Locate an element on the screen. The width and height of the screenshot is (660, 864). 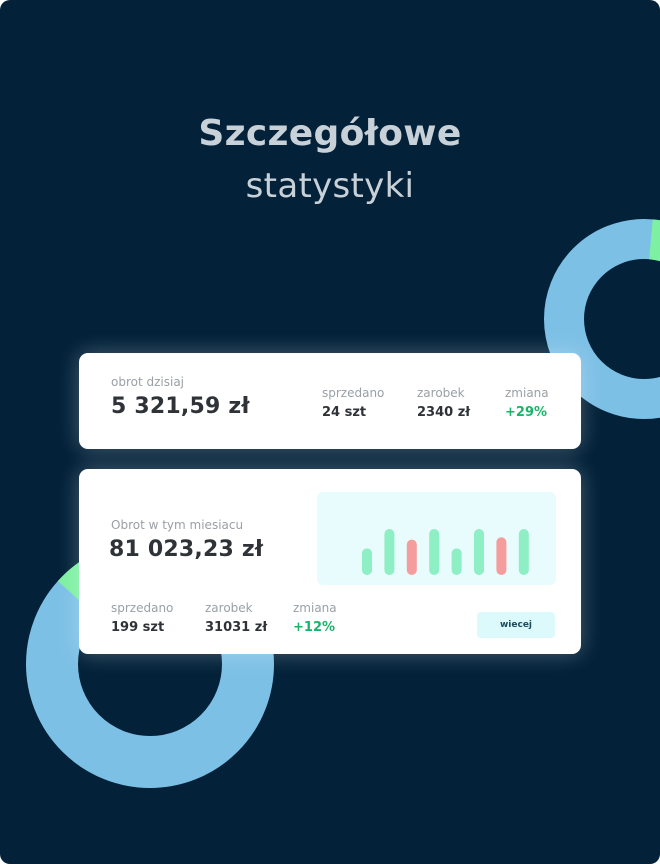
today-change-label: zmiana is located at coordinates (527, 393).